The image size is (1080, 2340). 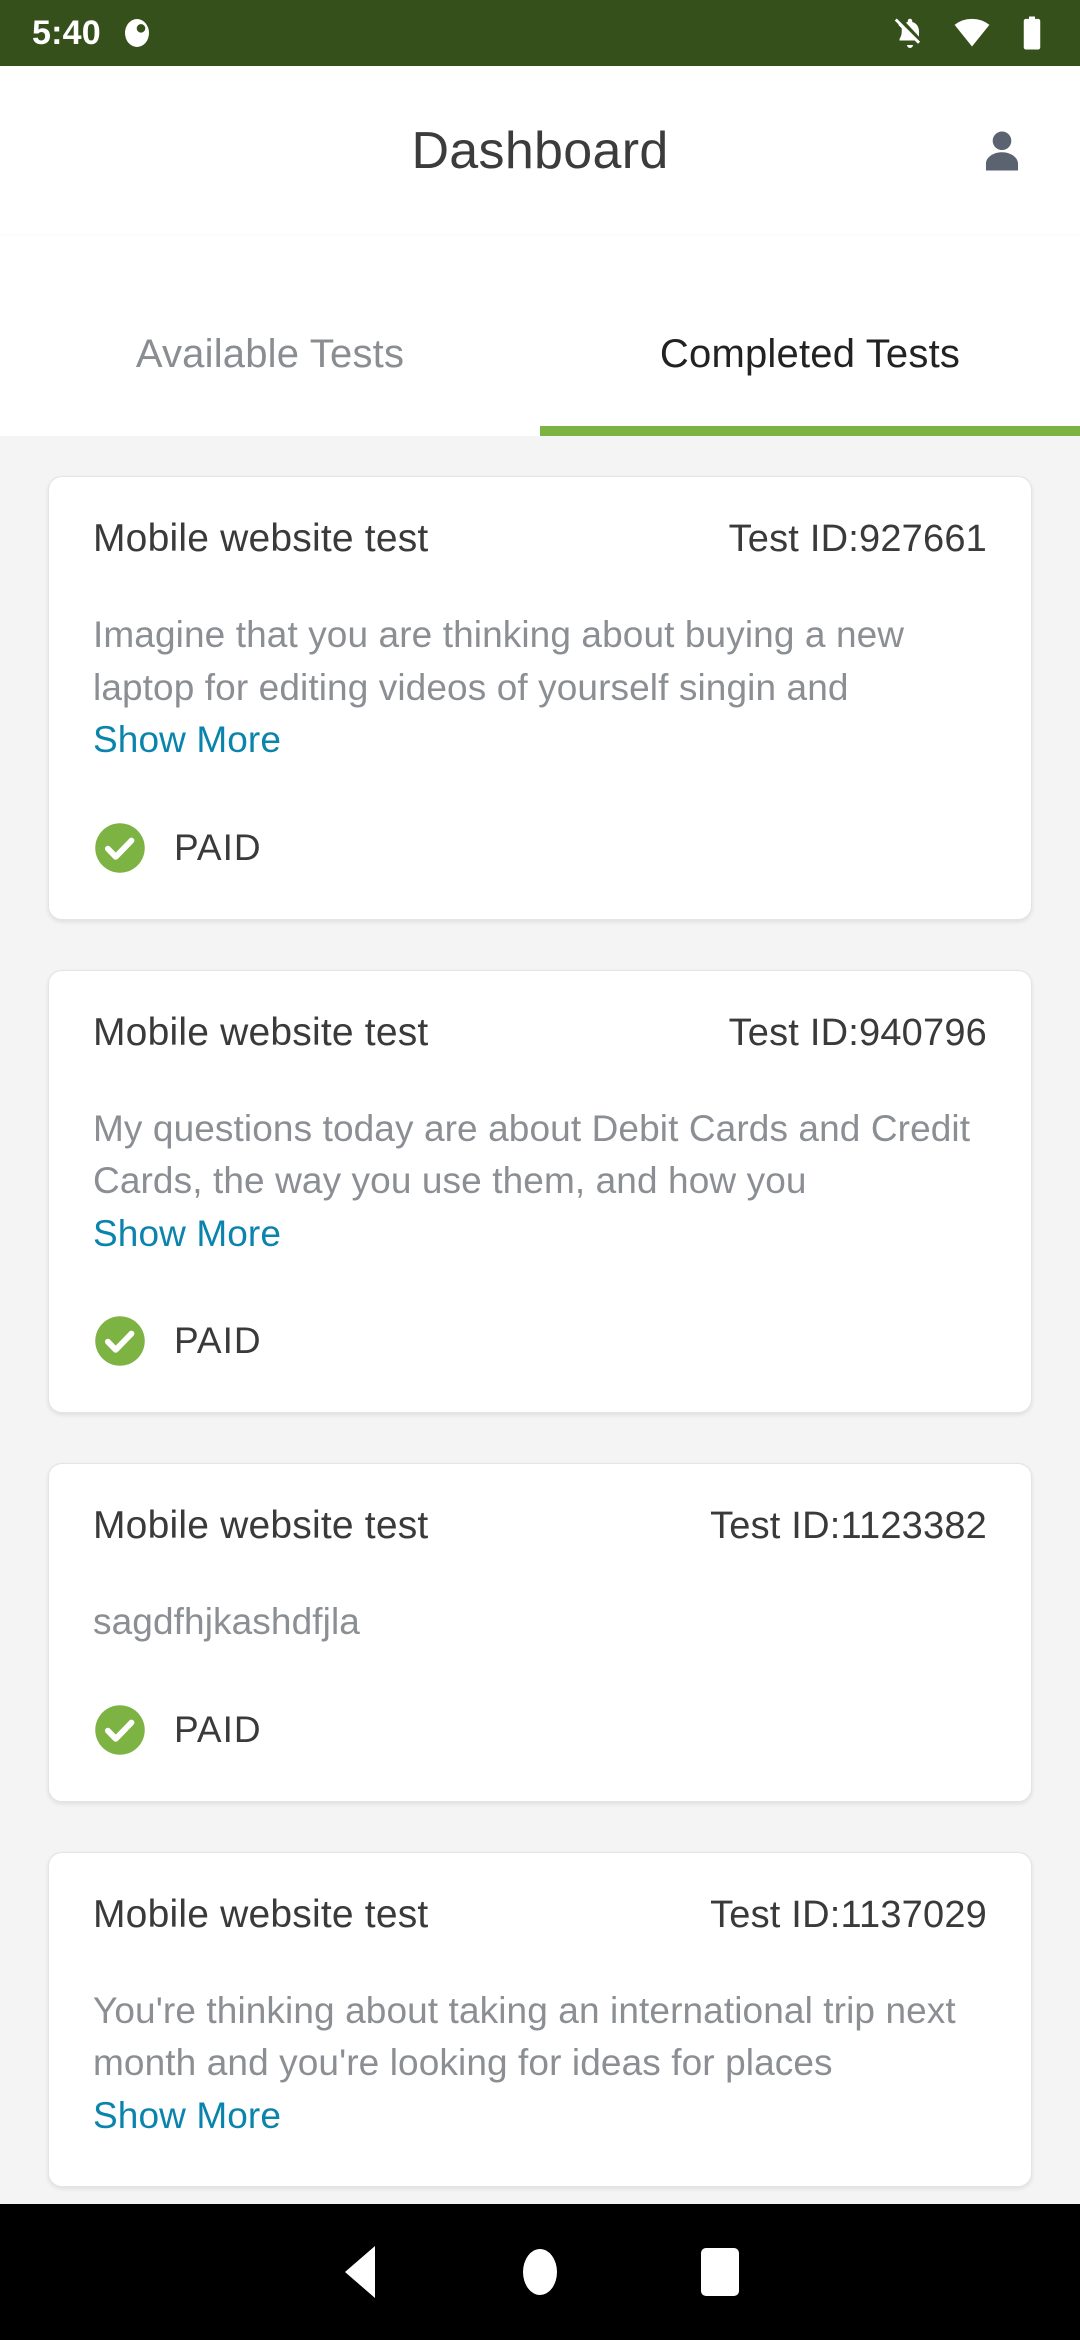 I want to click on tab-available-tests: Available Tests, so click(x=270, y=336).